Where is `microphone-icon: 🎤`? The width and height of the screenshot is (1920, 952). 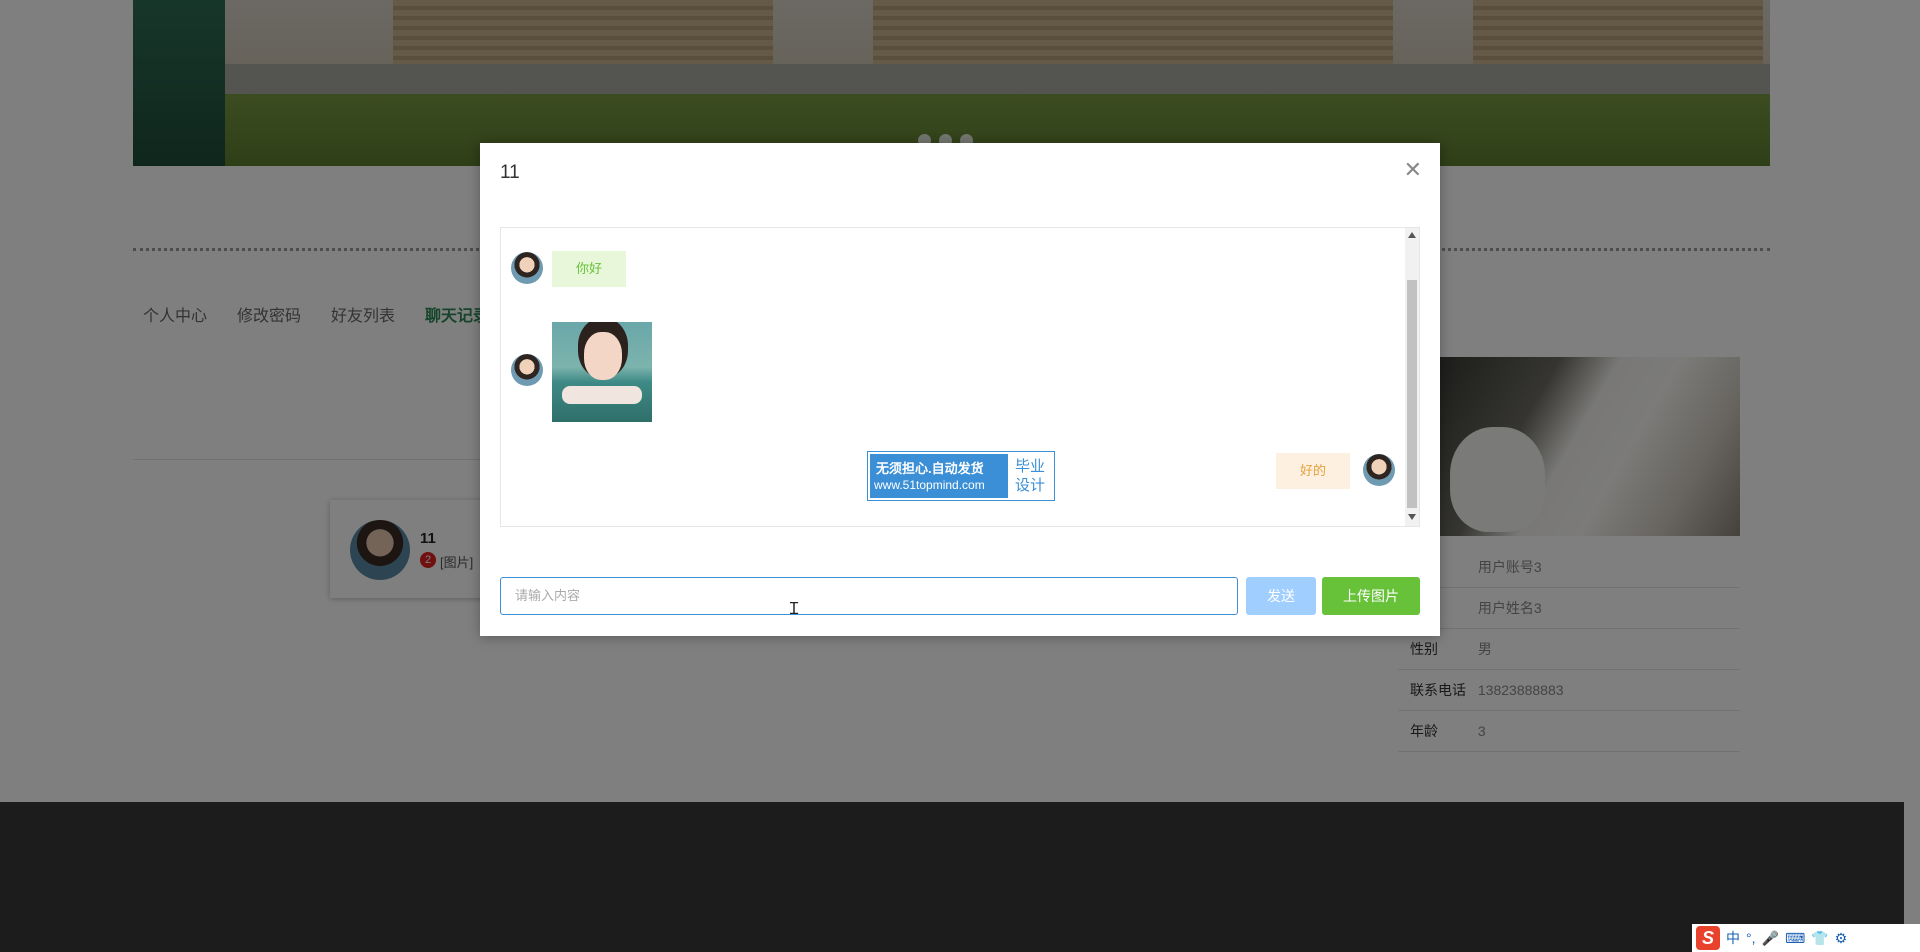 microphone-icon: 🎤 is located at coordinates (1770, 938).